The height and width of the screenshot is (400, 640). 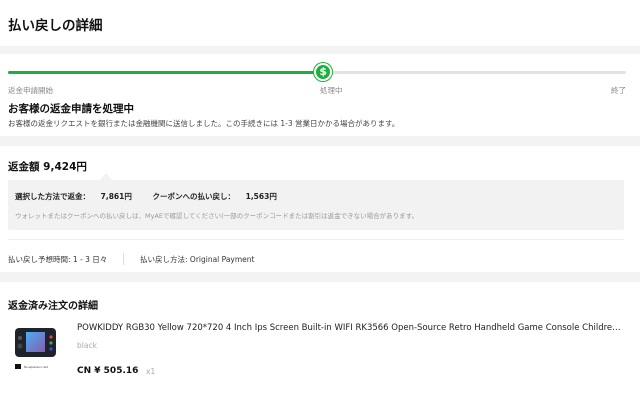 What do you see at coordinates (116, 196) in the screenshot?
I see `method-refund-value: 7,861円` at bounding box center [116, 196].